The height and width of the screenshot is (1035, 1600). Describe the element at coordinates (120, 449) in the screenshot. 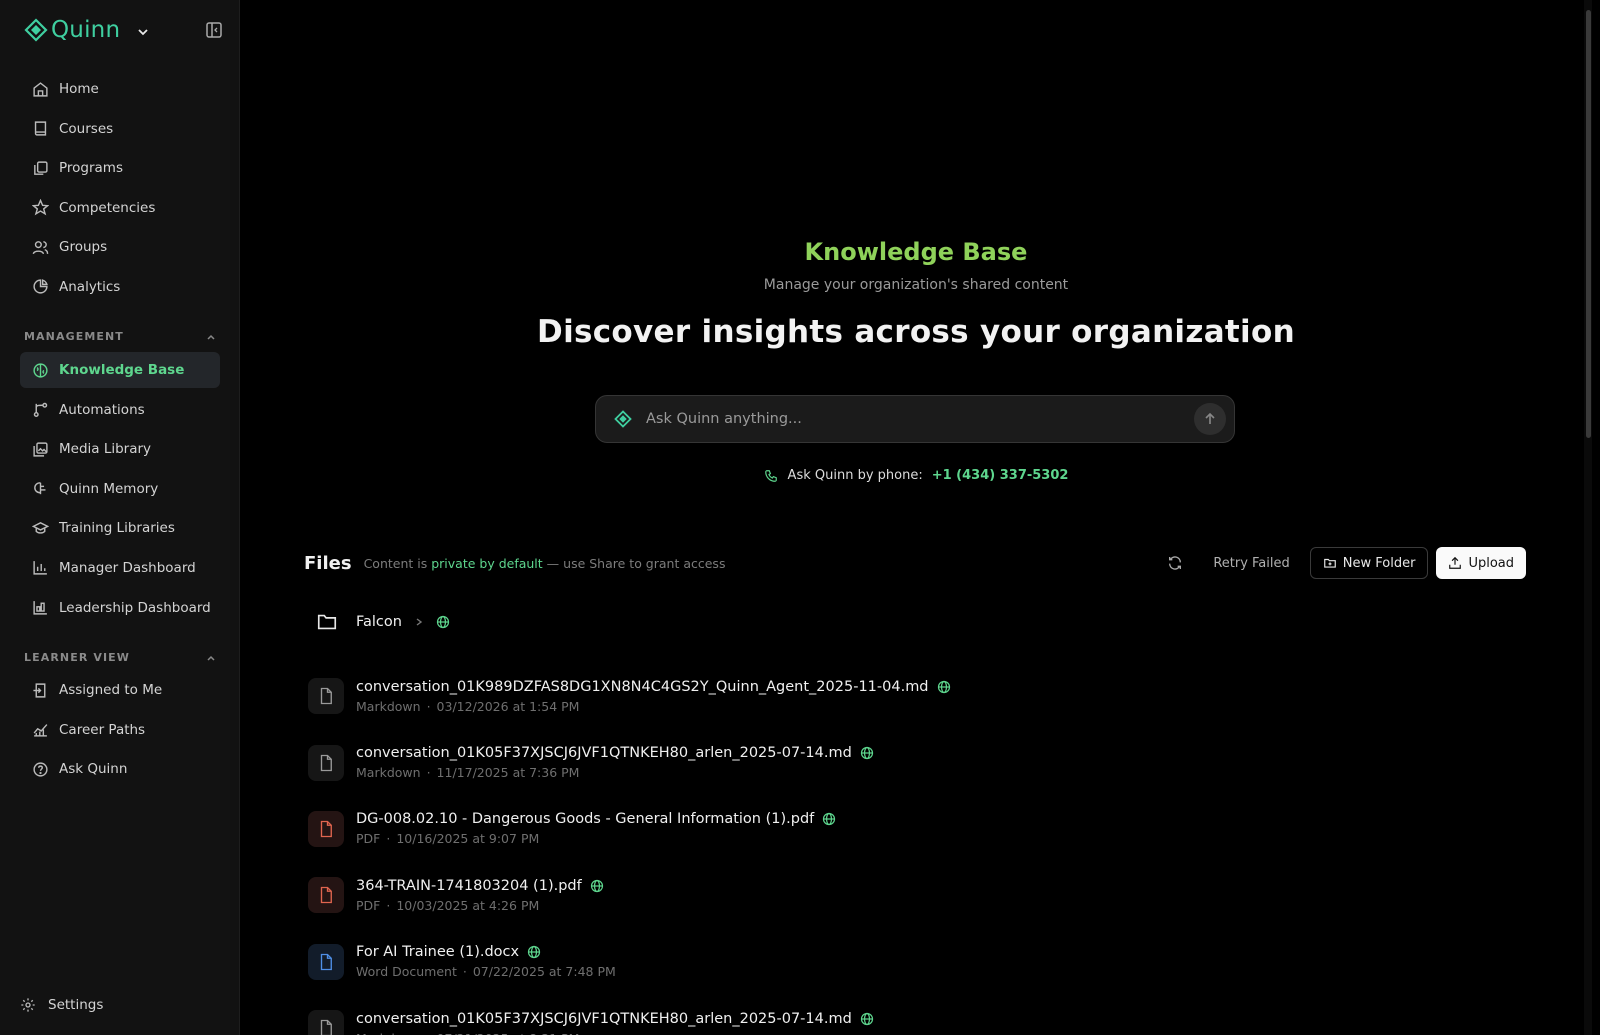

I see `sidebar-item-media-library: Media Library` at that location.